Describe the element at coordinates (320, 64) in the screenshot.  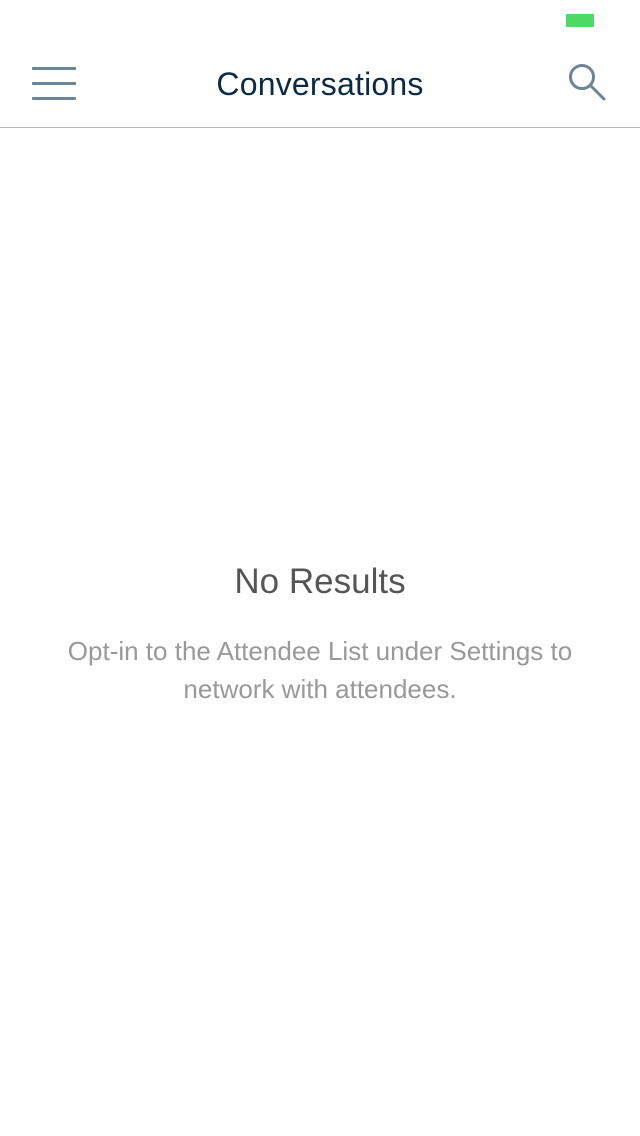
I see `navigation-bar: Conversations` at that location.